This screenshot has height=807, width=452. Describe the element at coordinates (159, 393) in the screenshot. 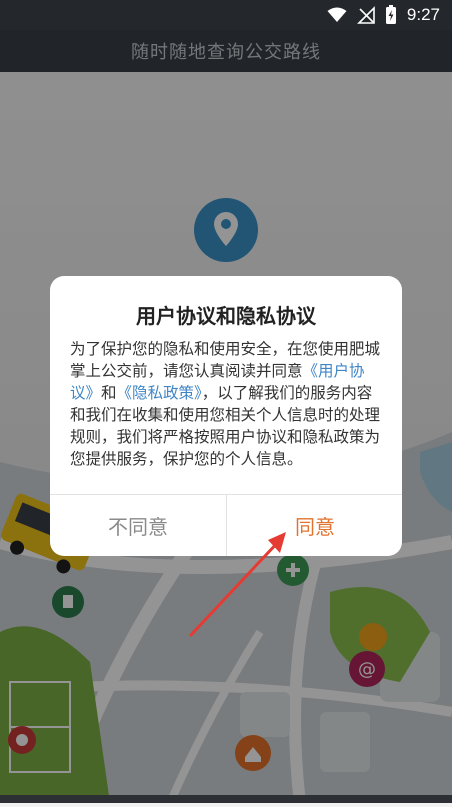

I see `privacy-policy-link: 《隐私政策》` at that location.